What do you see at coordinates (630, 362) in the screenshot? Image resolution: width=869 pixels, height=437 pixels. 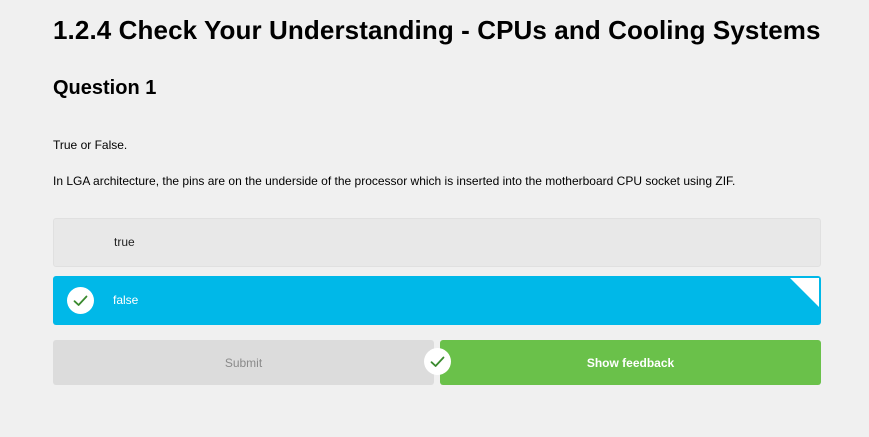 I see `show-feedback-button: Show feedback` at bounding box center [630, 362].